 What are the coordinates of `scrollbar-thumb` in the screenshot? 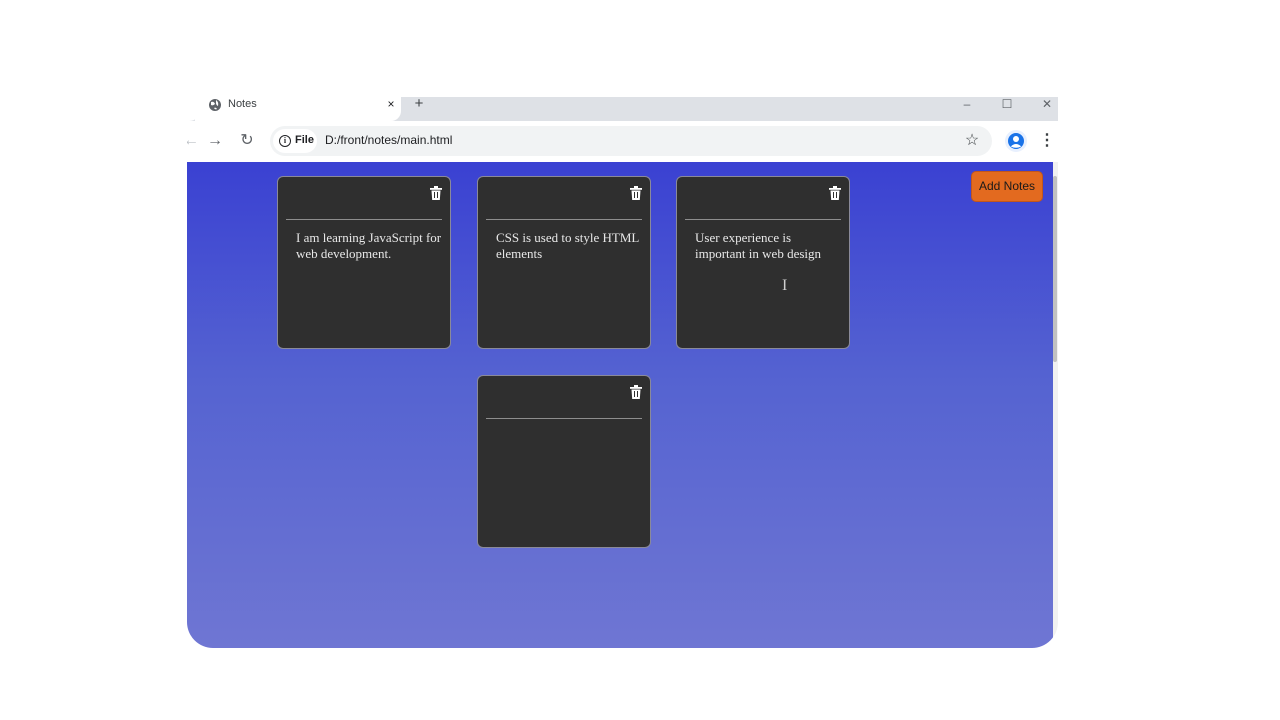 It's located at (1055, 269).